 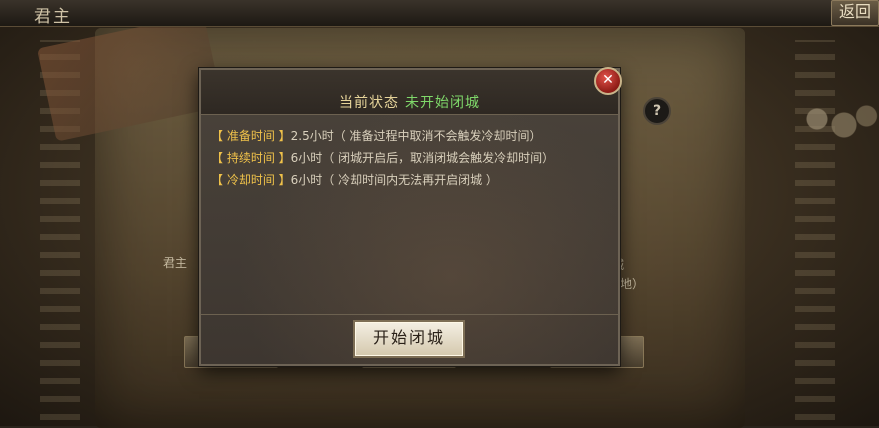 I want to click on entry-text: 6小时（ 冷却时间内无法再开启闭城 ）, so click(x=394, y=180).